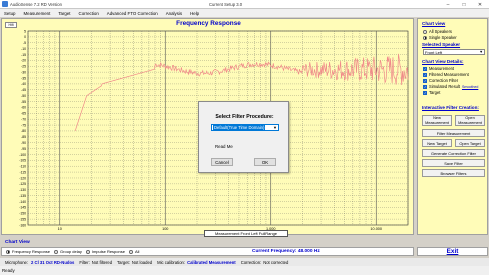 This screenshot has width=489, height=275. Describe the element at coordinates (25, 37) in the screenshot. I see `y-tick-label: 0` at that location.